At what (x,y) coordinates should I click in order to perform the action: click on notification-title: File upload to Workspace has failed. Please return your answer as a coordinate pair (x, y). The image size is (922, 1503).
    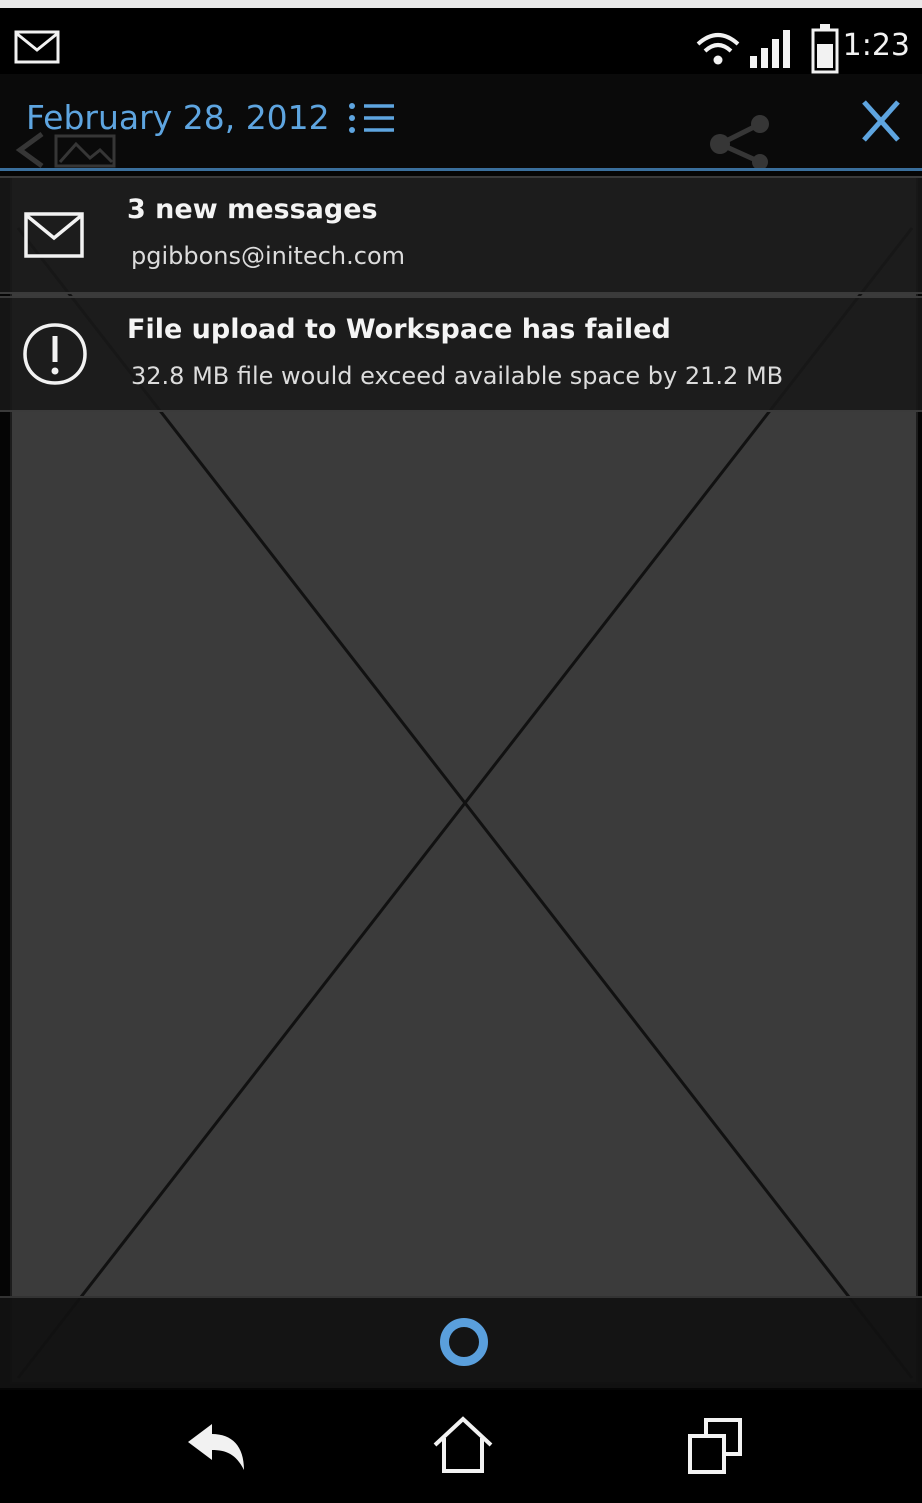
    Looking at the image, I should click on (399, 329).